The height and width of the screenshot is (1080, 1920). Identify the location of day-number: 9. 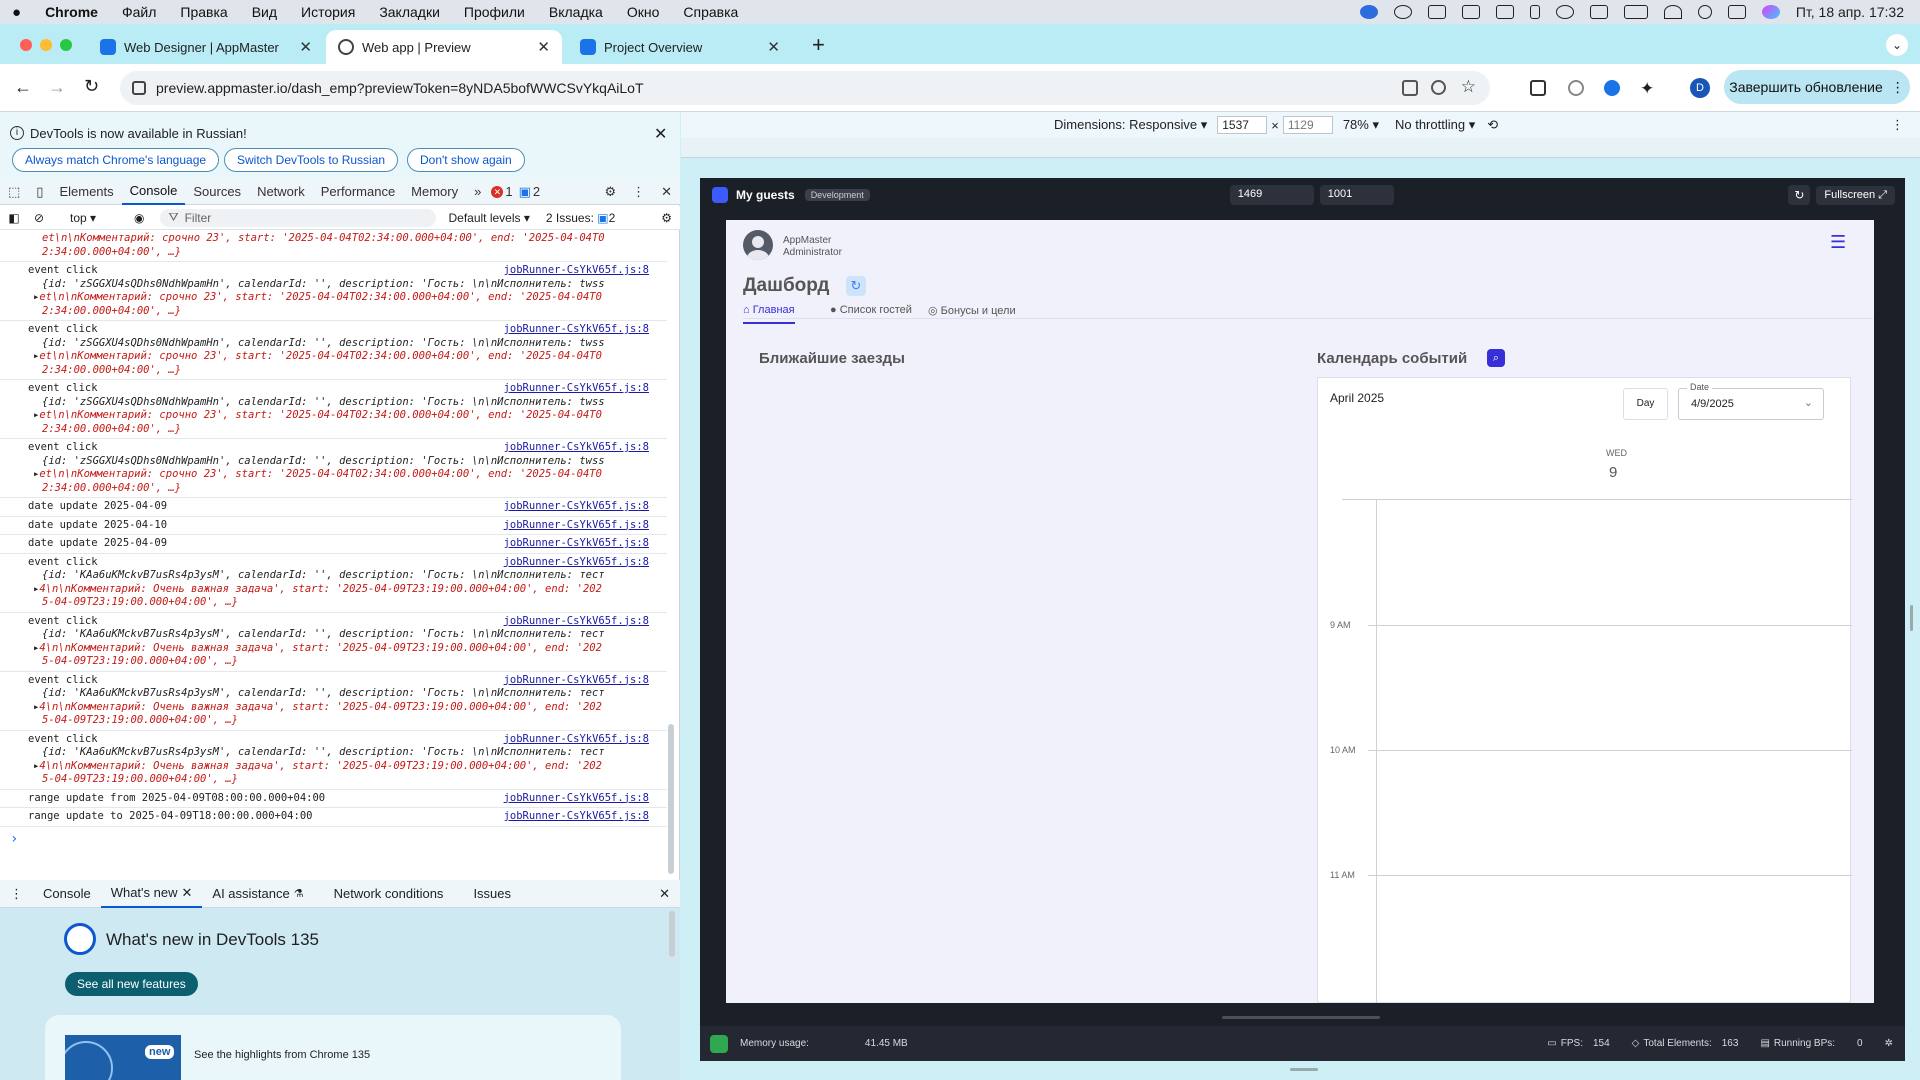
(1613, 472).